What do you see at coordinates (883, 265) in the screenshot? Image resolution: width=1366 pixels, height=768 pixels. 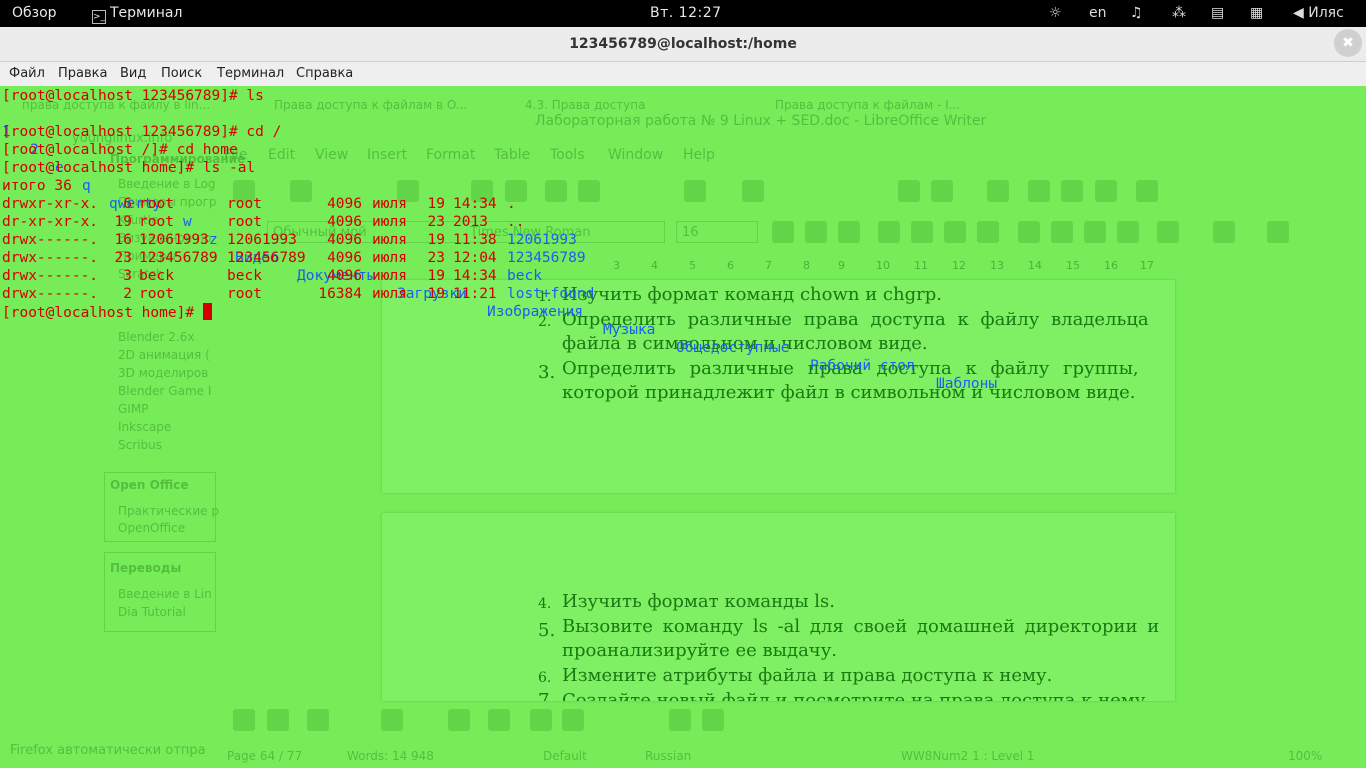 I see `ruler-label: 10` at bounding box center [883, 265].